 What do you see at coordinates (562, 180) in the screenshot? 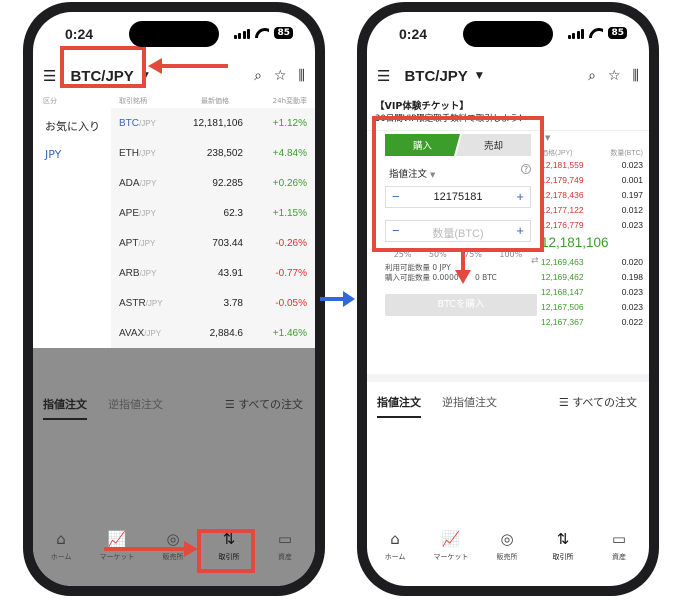
I see `ob-price: 12,179,749` at bounding box center [562, 180].